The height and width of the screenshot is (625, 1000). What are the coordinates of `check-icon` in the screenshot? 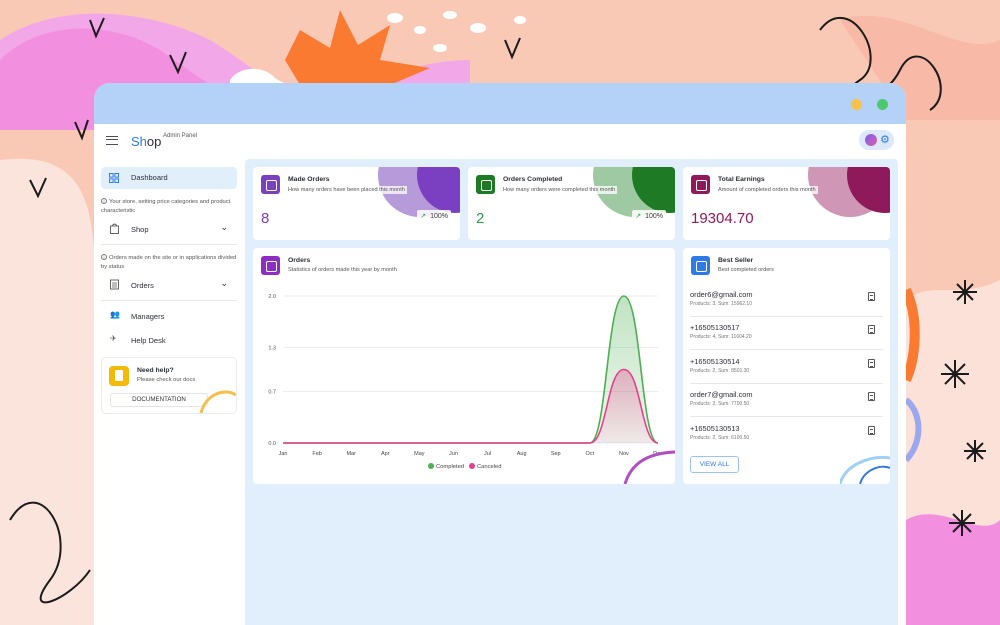 It's located at (485, 184).